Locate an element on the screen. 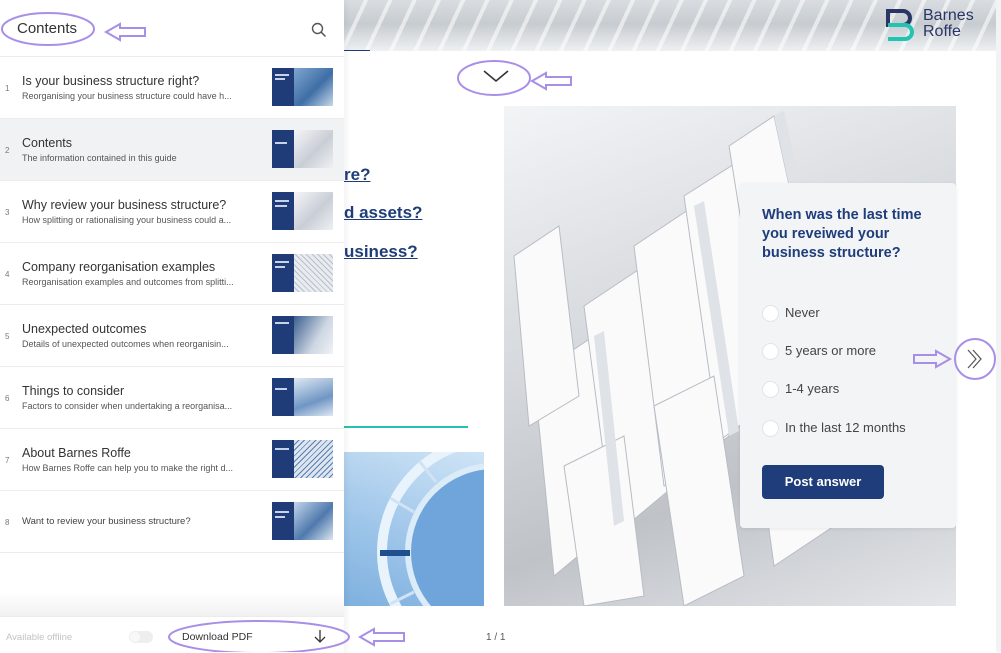  photo-dome is located at coordinates (414, 529).